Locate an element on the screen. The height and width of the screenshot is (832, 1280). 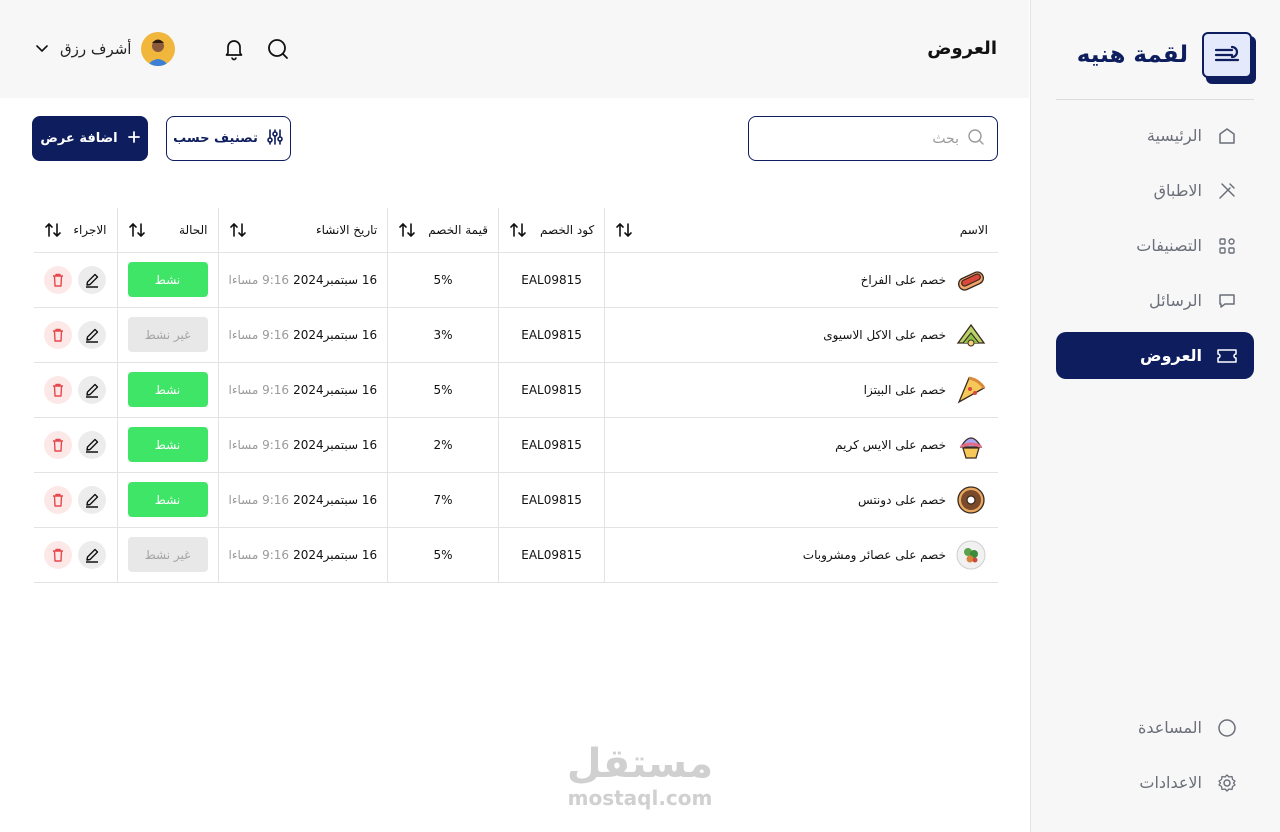
sidebar-item-label: العروض is located at coordinates (1171, 355).